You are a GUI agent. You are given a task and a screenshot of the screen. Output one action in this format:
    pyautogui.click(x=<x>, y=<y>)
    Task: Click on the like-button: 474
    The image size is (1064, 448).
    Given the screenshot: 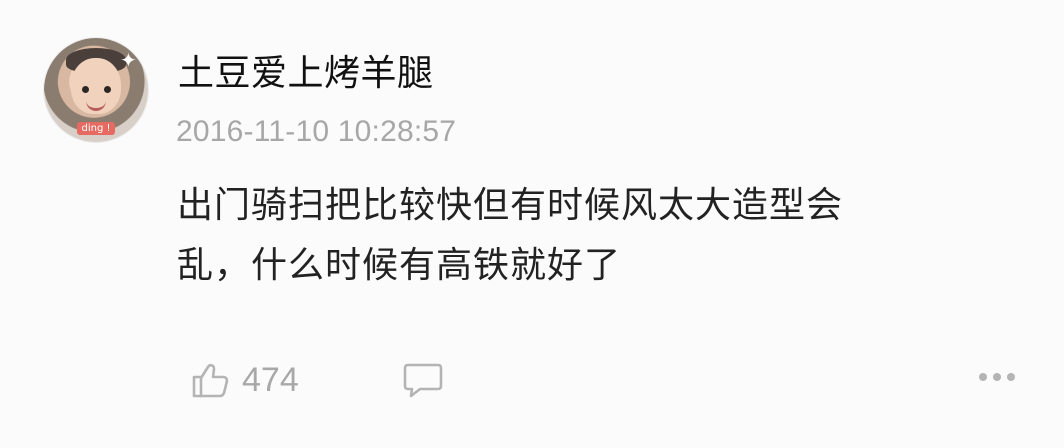 What is the action you would take?
    pyautogui.click(x=244, y=380)
    